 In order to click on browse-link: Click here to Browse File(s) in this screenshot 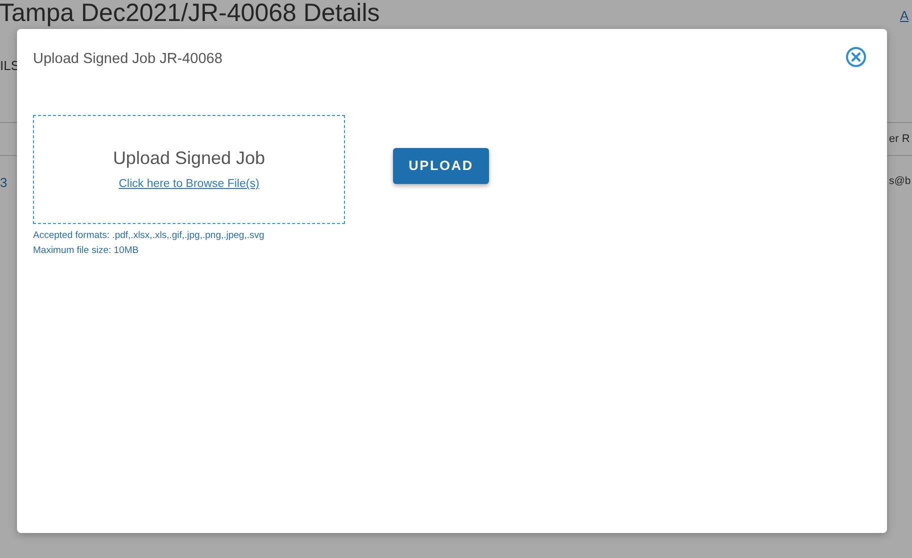, I will do `click(189, 185)`.